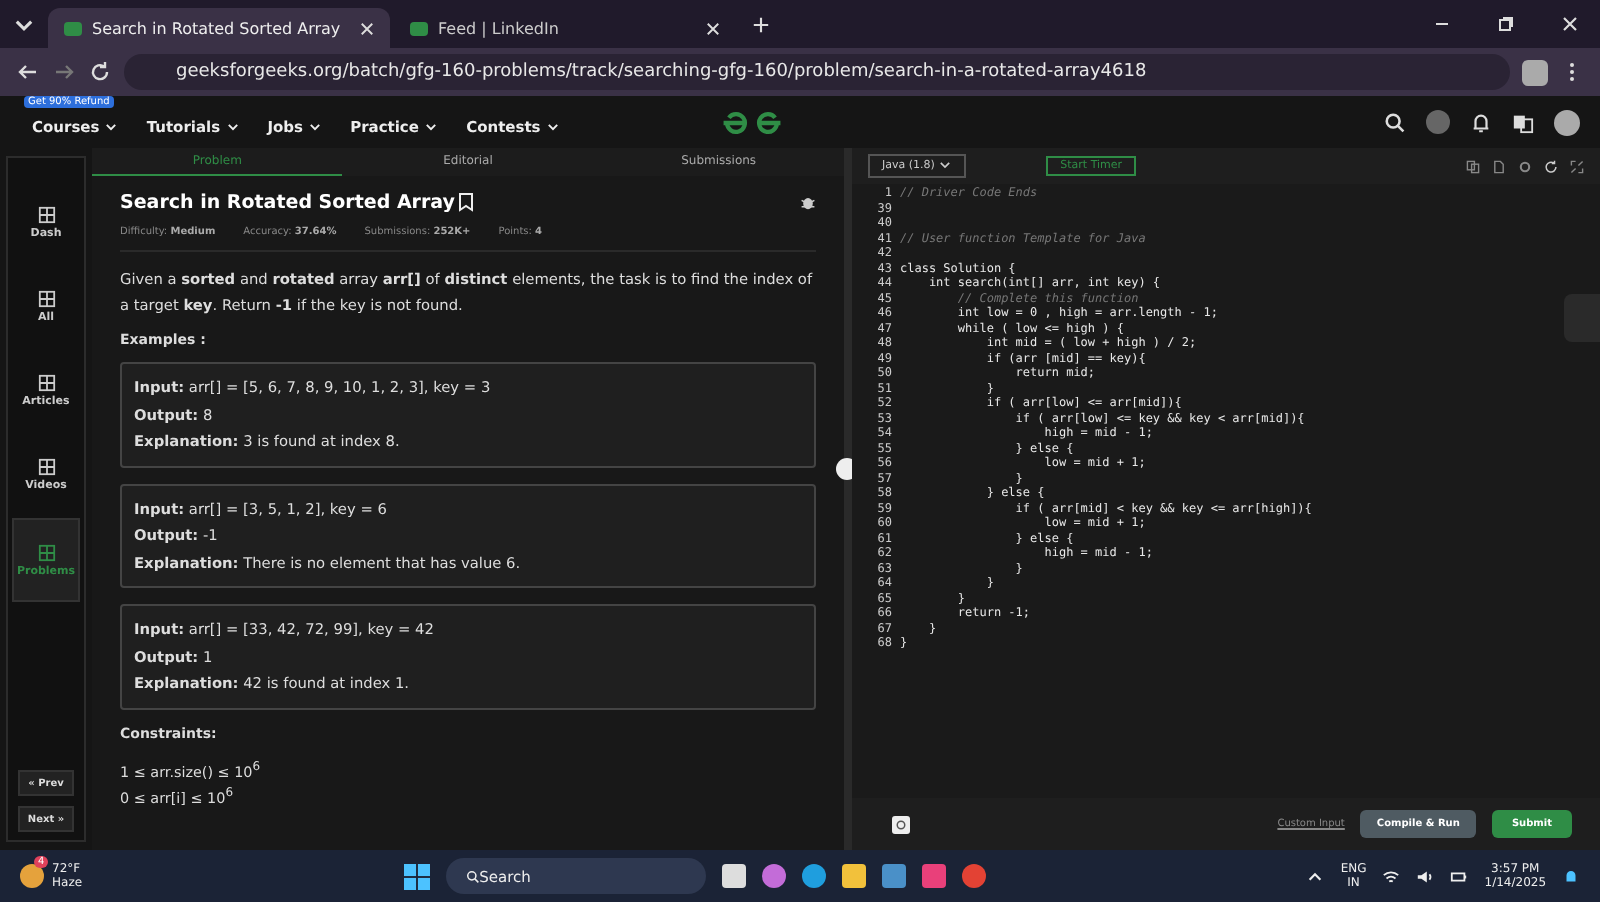 Image resolution: width=1600 pixels, height=902 pixels. I want to click on copy-icon, so click(1473, 166).